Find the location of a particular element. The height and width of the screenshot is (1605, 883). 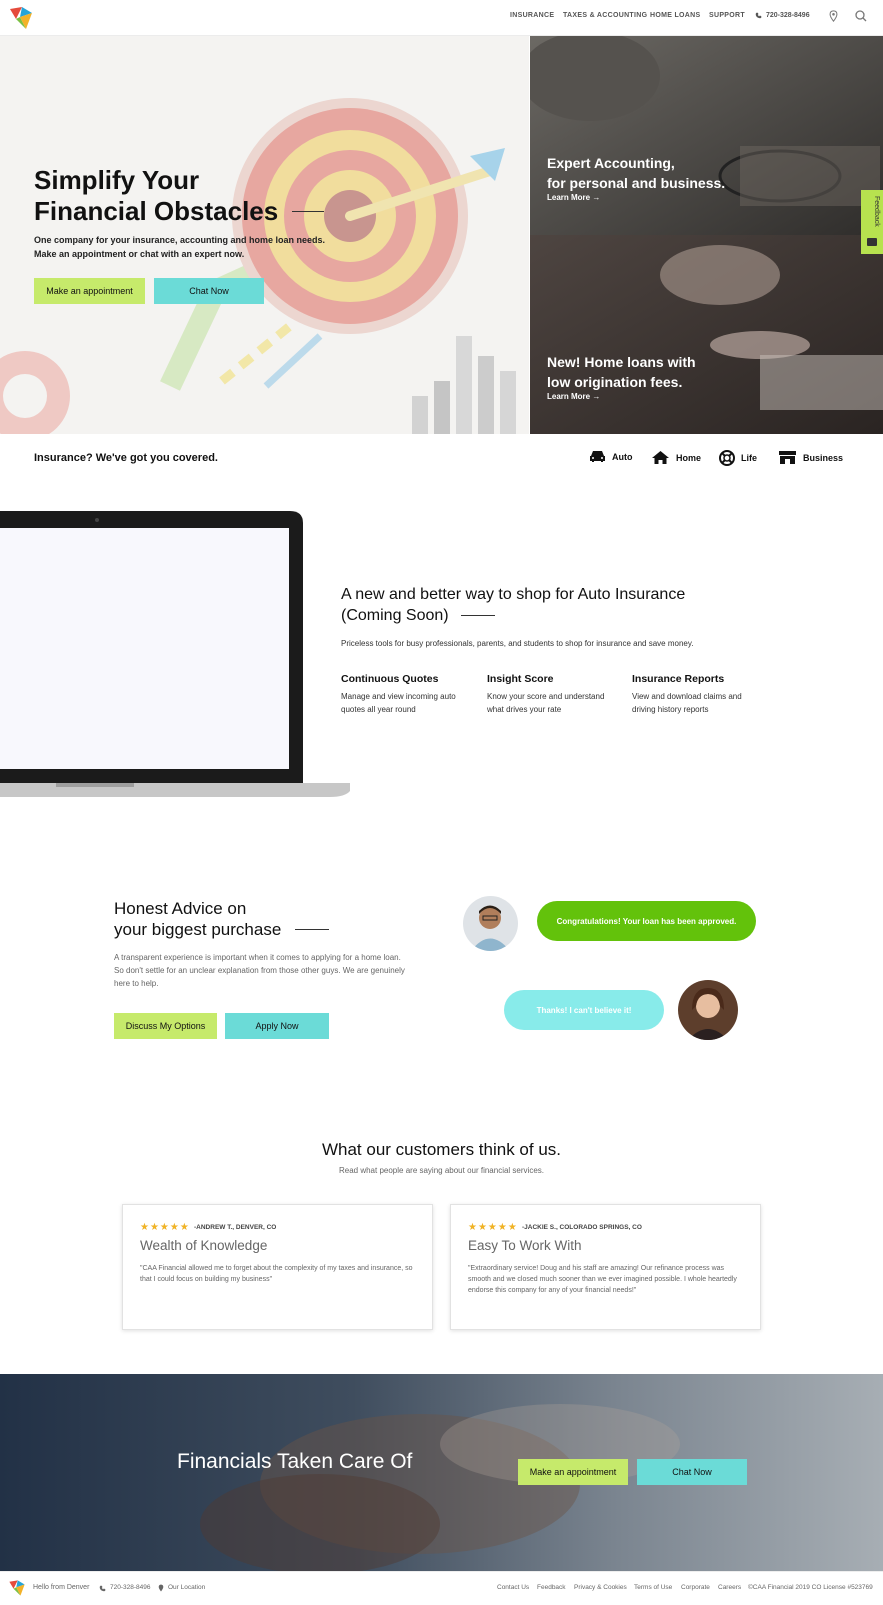

banner-title: Financials Taken Care Of is located at coordinates (295, 1461).